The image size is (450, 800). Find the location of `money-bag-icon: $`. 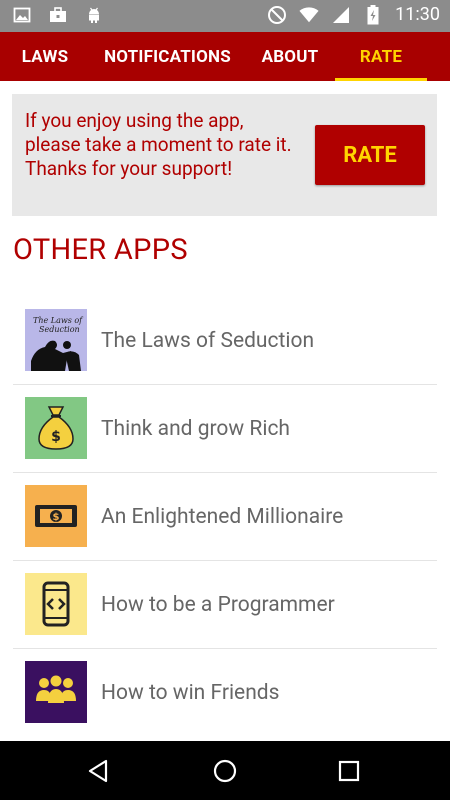

money-bag-icon: $ is located at coordinates (56, 428).